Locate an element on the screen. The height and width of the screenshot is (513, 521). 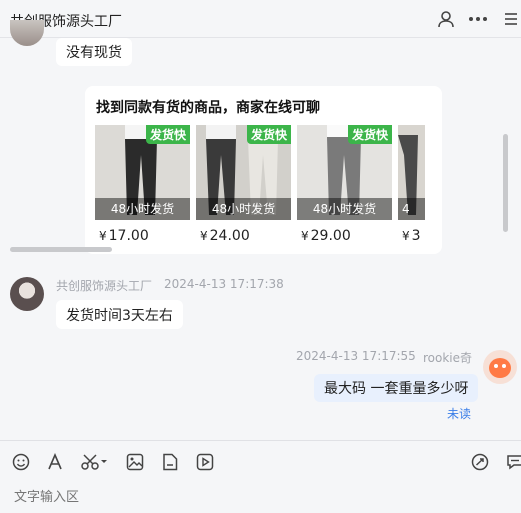
message-time: 2024-4-13 17:17:55 is located at coordinates (356, 356).